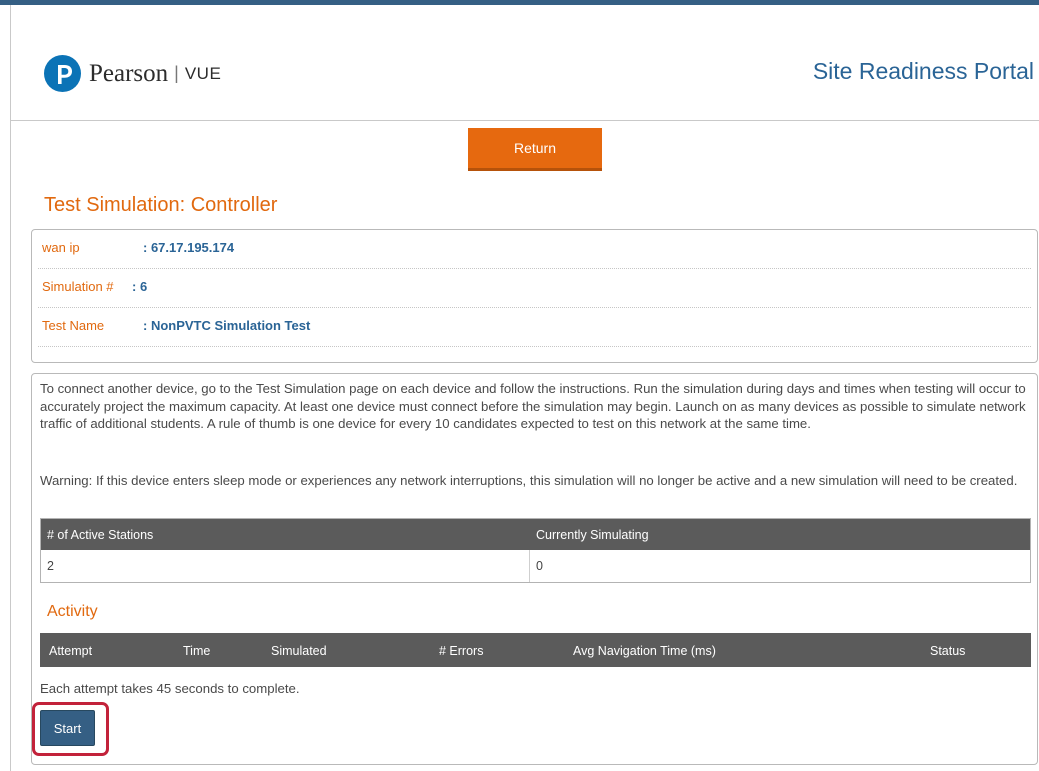 This screenshot has width=1039, height=771. I want to click on activity-title: Activity, so click(72, 611).